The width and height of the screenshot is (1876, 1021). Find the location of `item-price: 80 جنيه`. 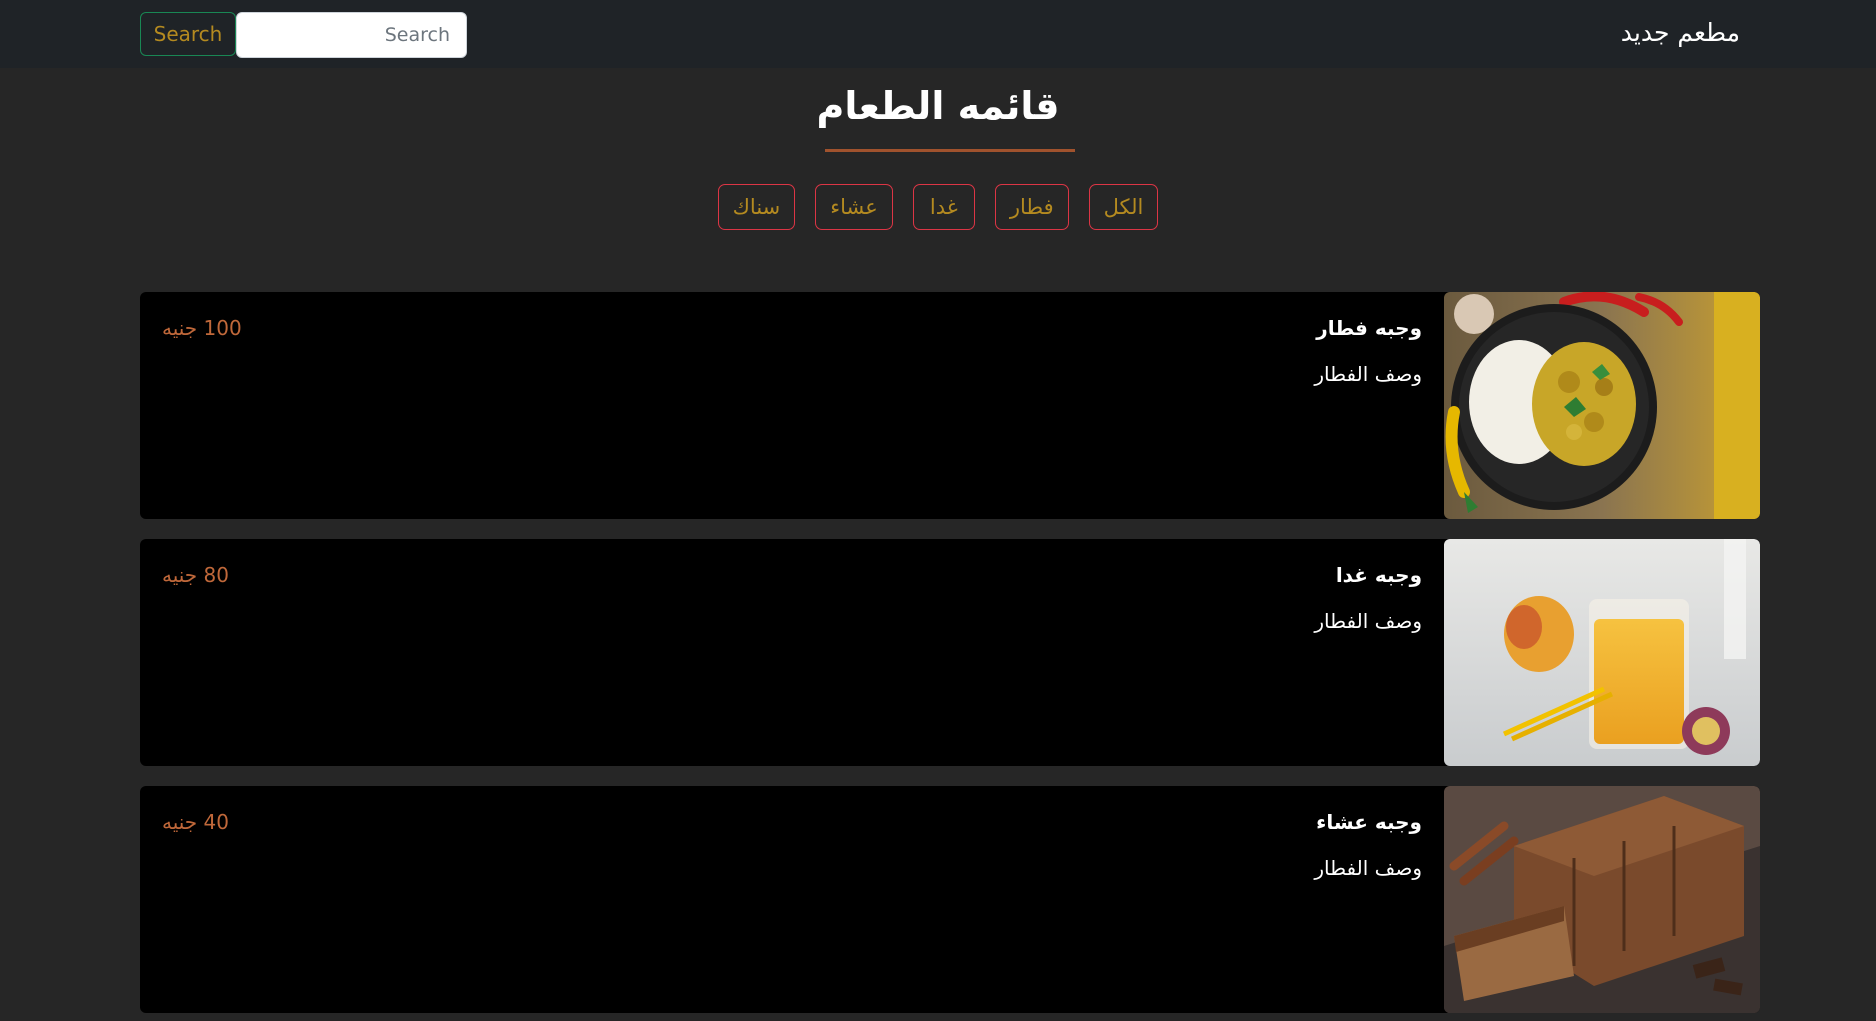

item-price: 80 جنيه is located at coordinates (195, 575).